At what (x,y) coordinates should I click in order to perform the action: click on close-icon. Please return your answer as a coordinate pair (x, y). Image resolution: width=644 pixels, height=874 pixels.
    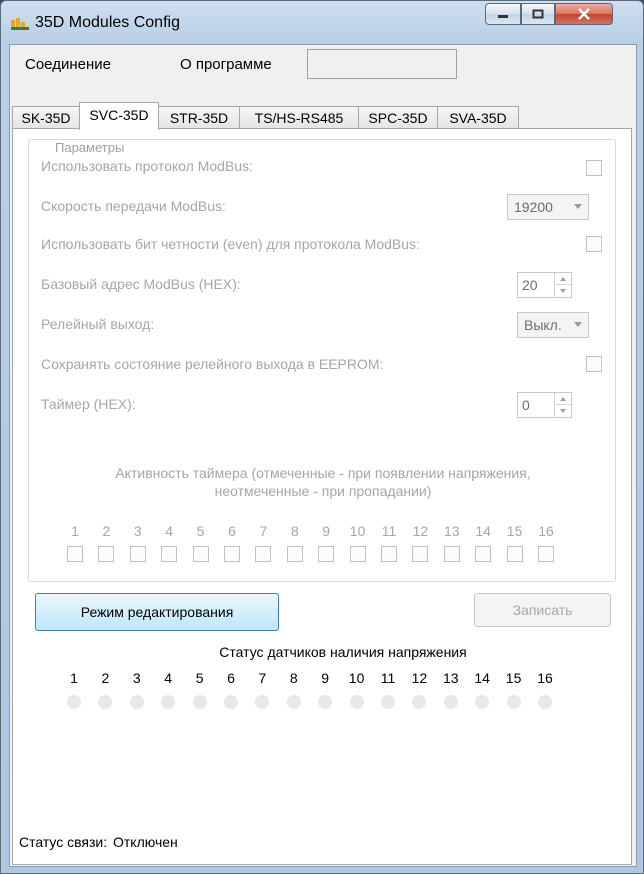
    Looking at the image, I should click on (584, 14).